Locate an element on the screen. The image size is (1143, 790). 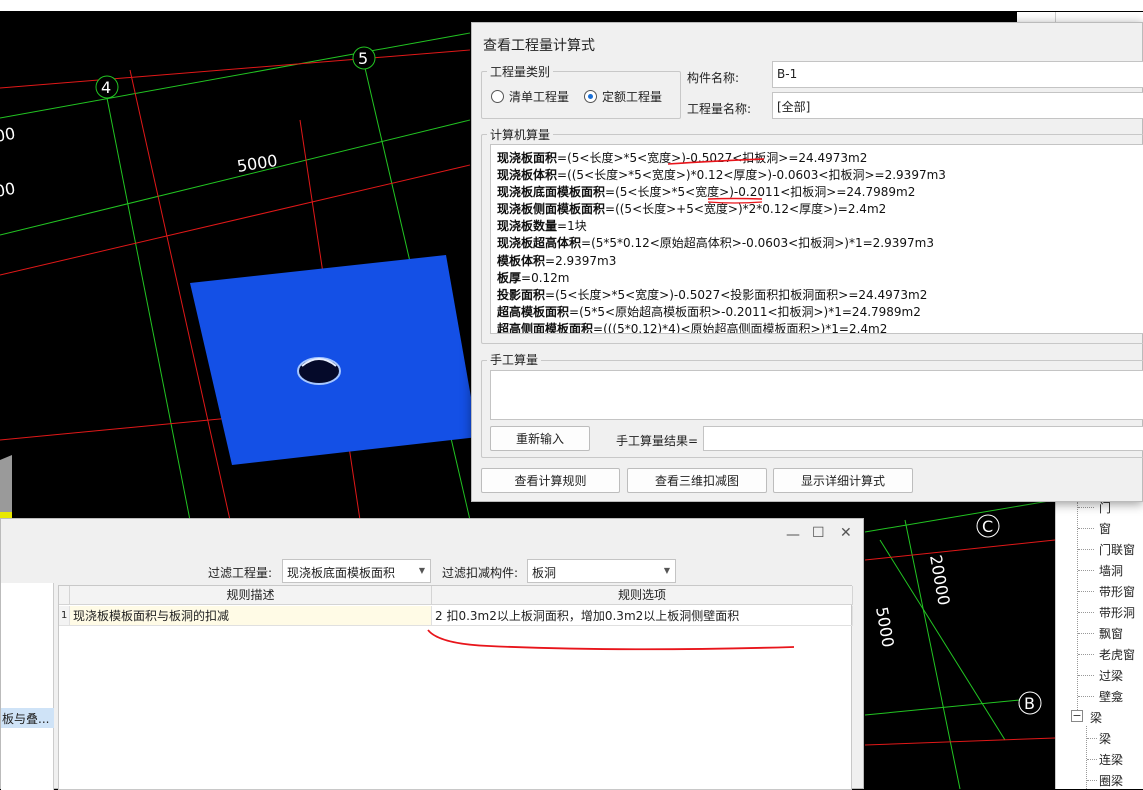
grid-bubble-b: B is located at coordinates (1030, 703).